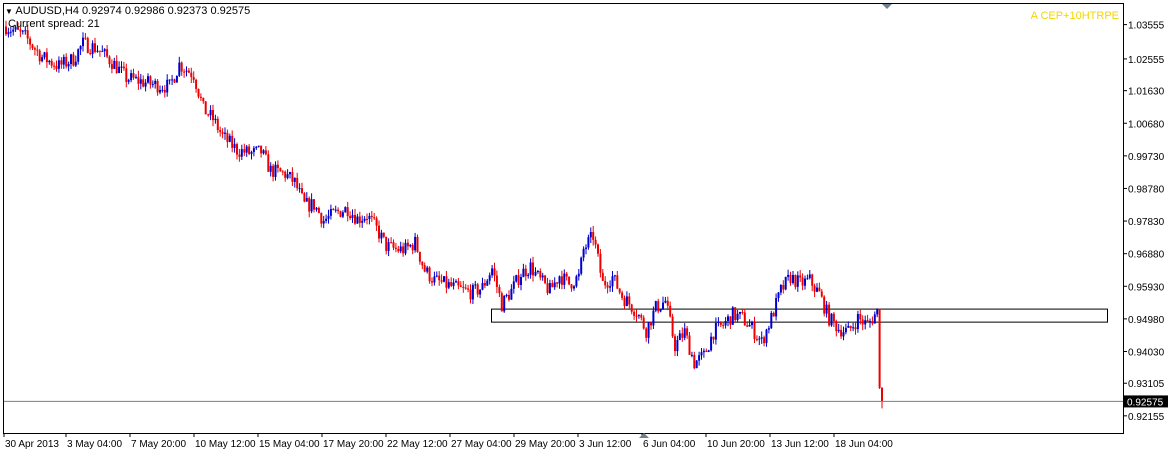 Image resolution: width=1169 pixels, height=457 pixels. I want to click on x-tick-label: 18 Jun 04:00, so click(864, 444).